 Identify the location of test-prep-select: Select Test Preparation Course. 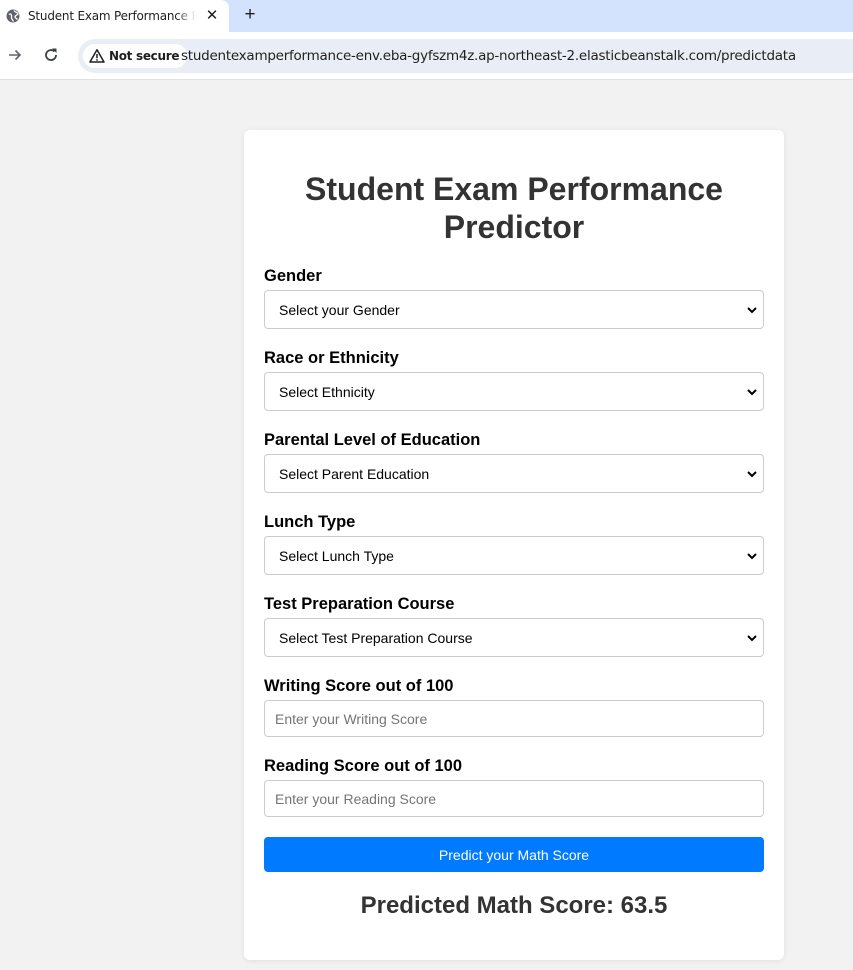
(514, 637).